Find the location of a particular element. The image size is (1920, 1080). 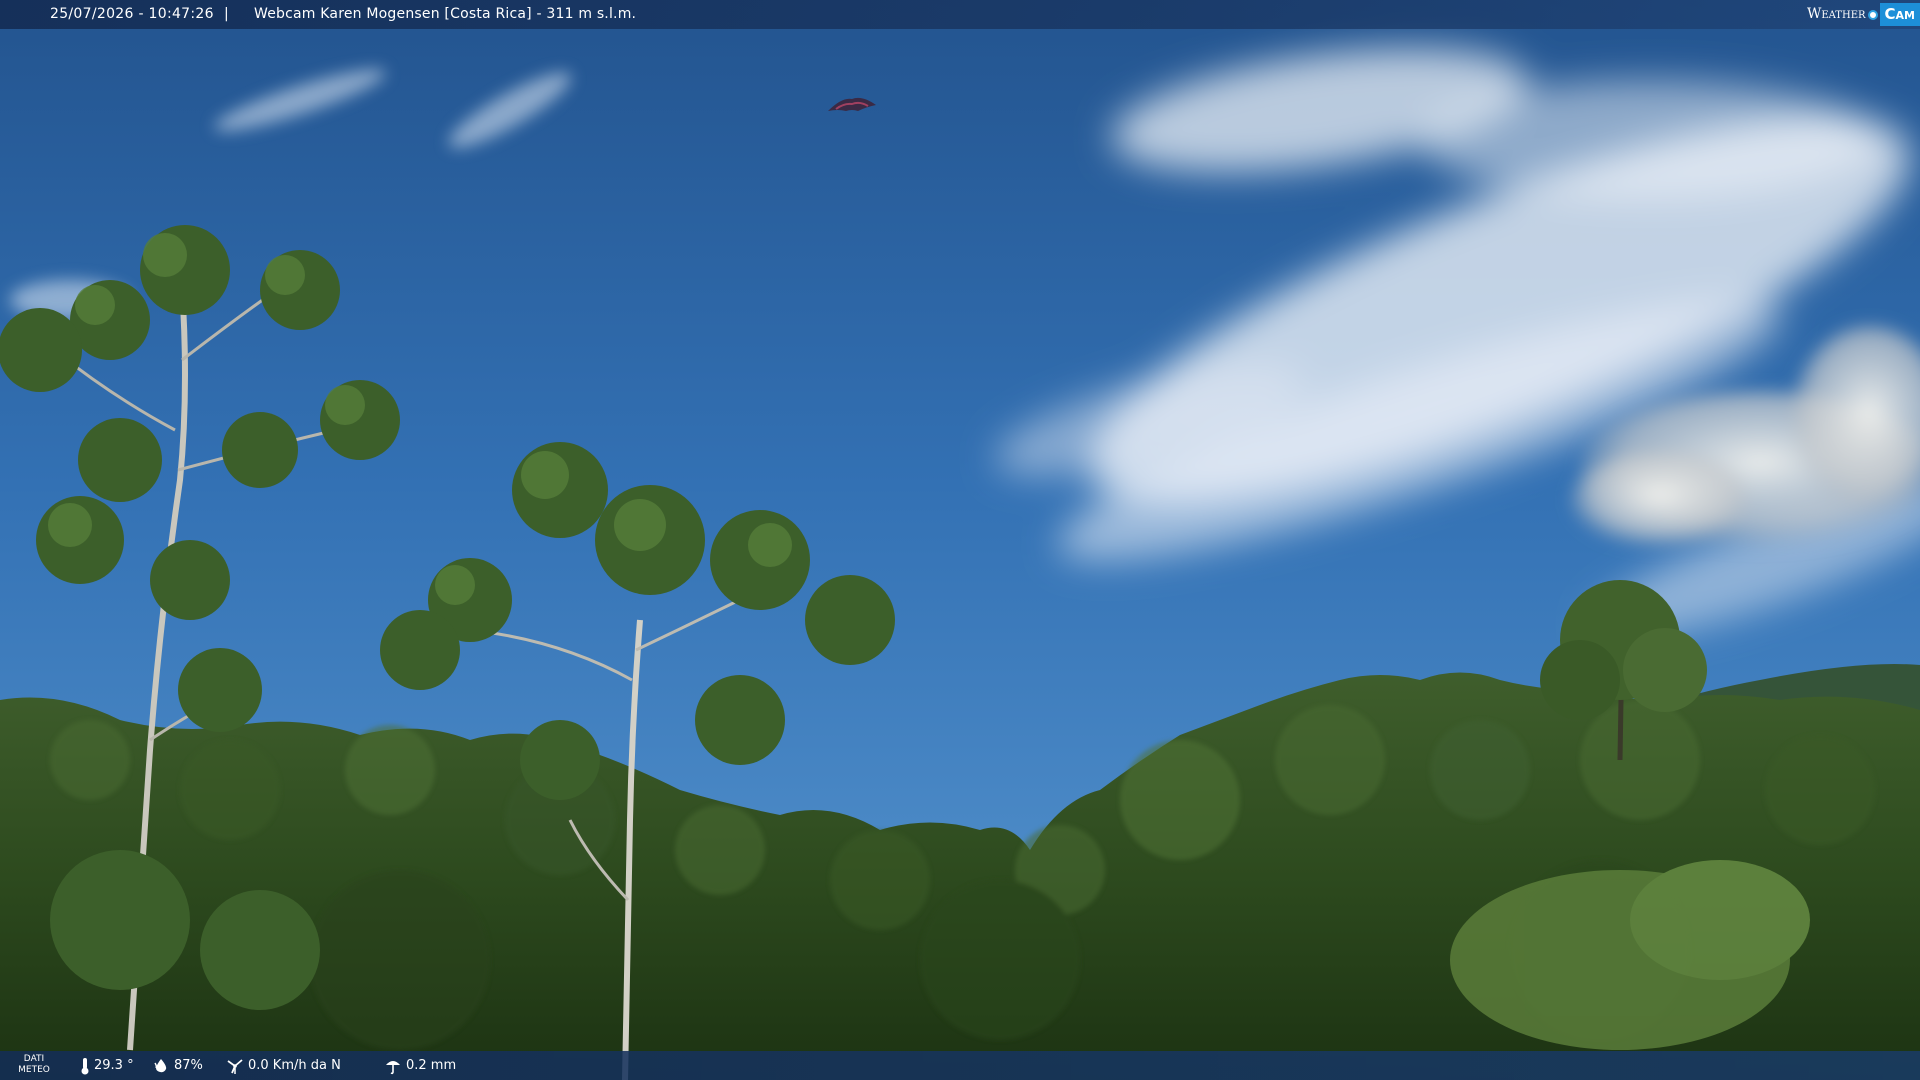

humidity-metric: 87% is located at coordinates (177, 1065).